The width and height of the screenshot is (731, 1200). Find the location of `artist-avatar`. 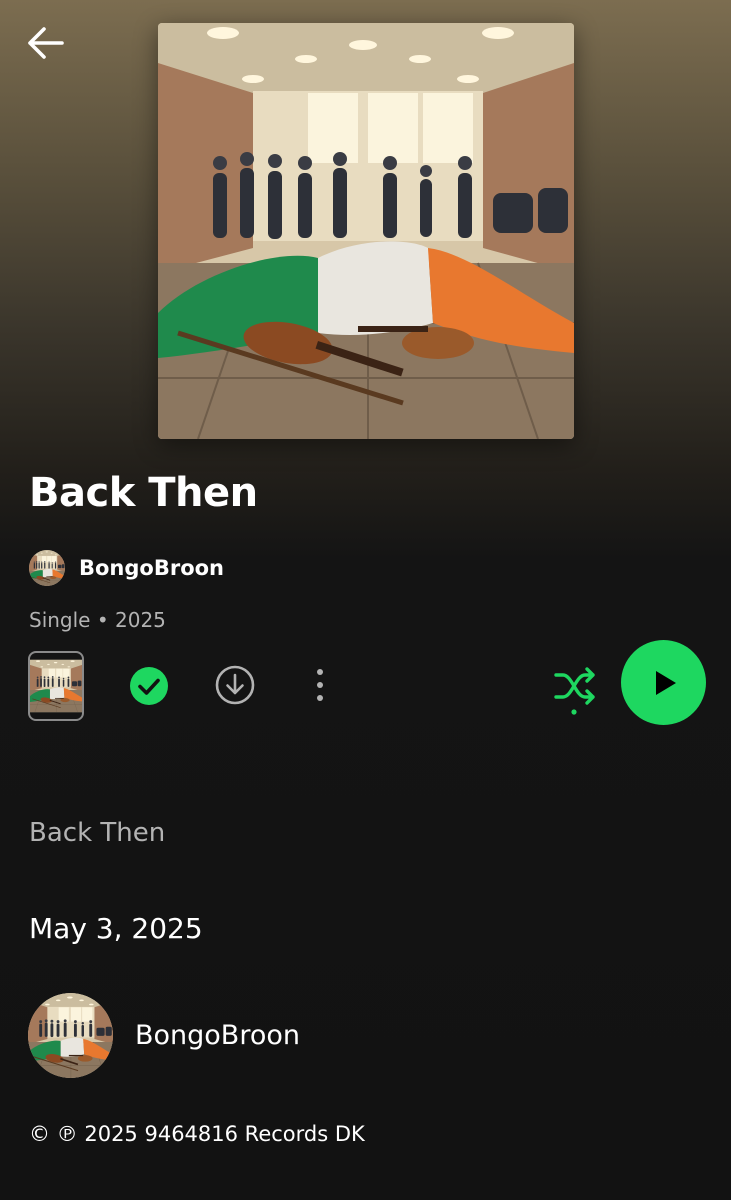

artist-avatar is located at coordinates (47, 568).